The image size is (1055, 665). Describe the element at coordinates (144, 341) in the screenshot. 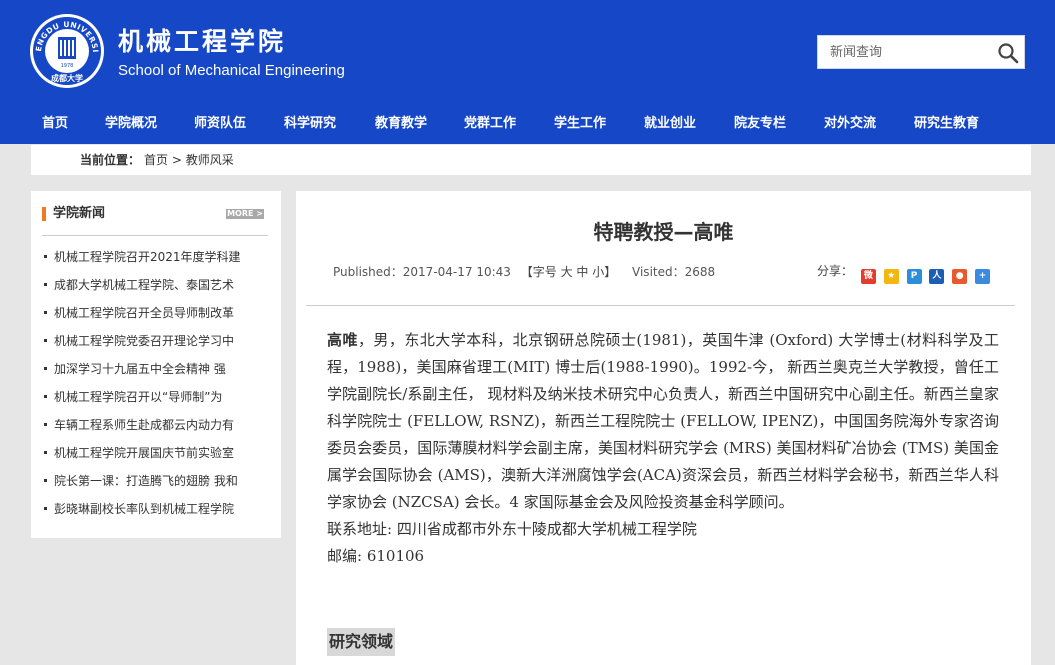

I see `news-item-title: 机械工程学院党委召开理论学习中` at that location.